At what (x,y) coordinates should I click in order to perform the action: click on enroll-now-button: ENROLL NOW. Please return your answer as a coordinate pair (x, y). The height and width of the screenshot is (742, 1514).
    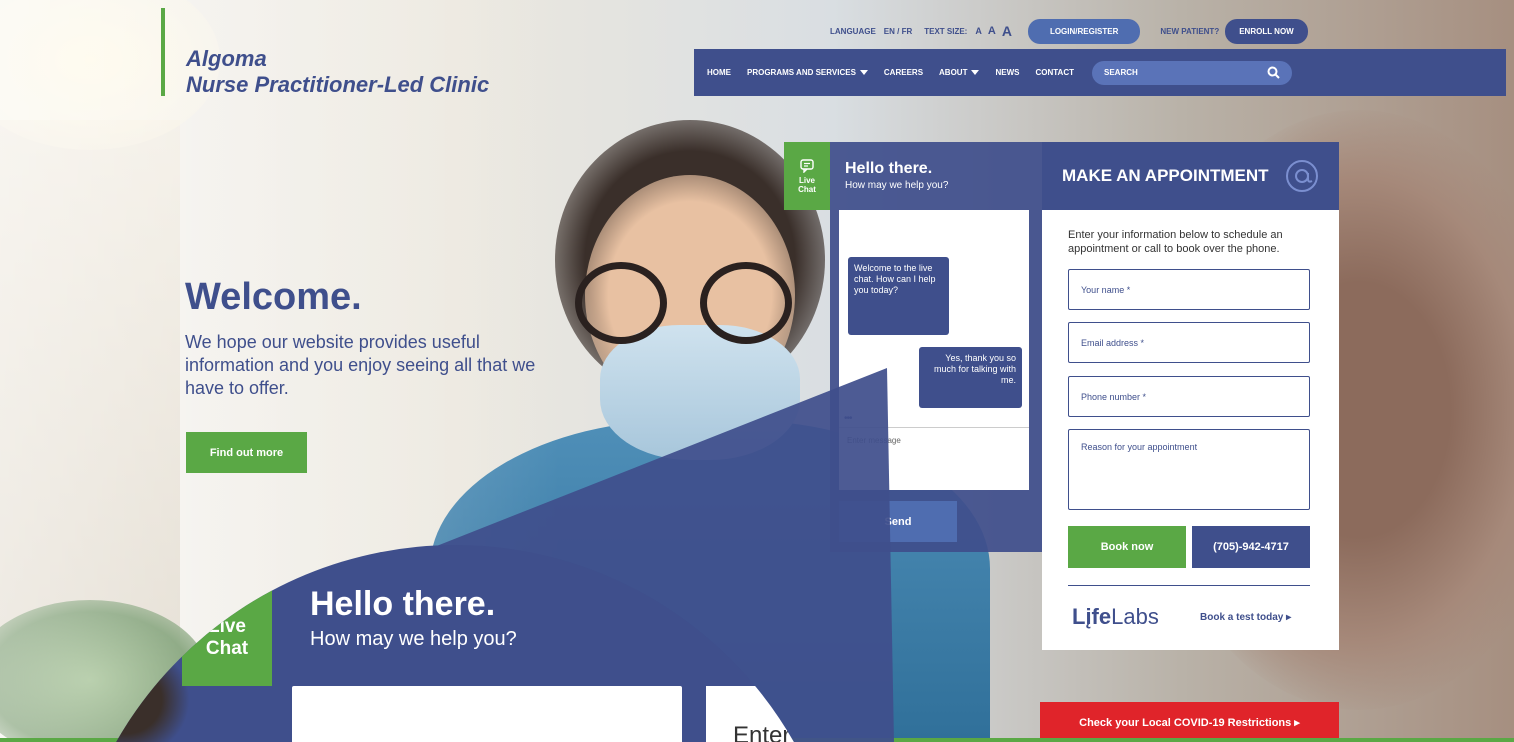
    Looking at the image, I should click on (1266, 31).